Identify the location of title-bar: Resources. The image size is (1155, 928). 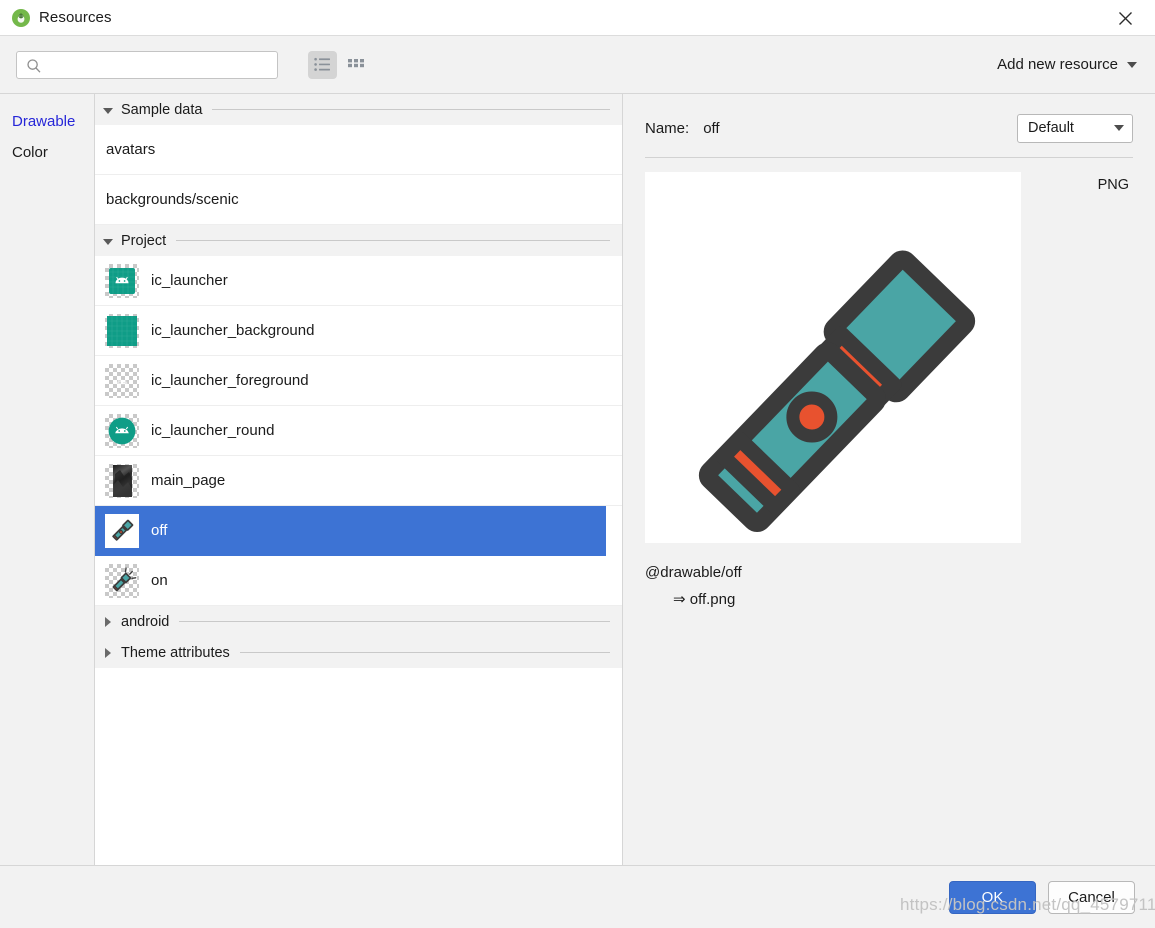
(577, 17).